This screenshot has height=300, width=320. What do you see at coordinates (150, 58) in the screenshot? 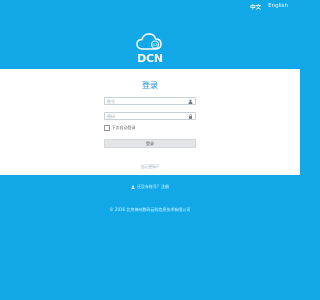
I see `logo-text: DCN` at bounding box center [150, 58].